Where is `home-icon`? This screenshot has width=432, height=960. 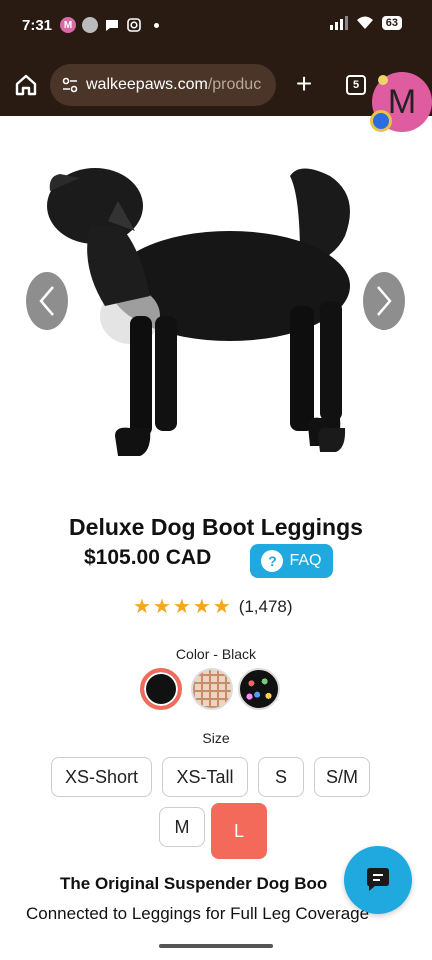
home-icon is located at coordinates (26, 85).